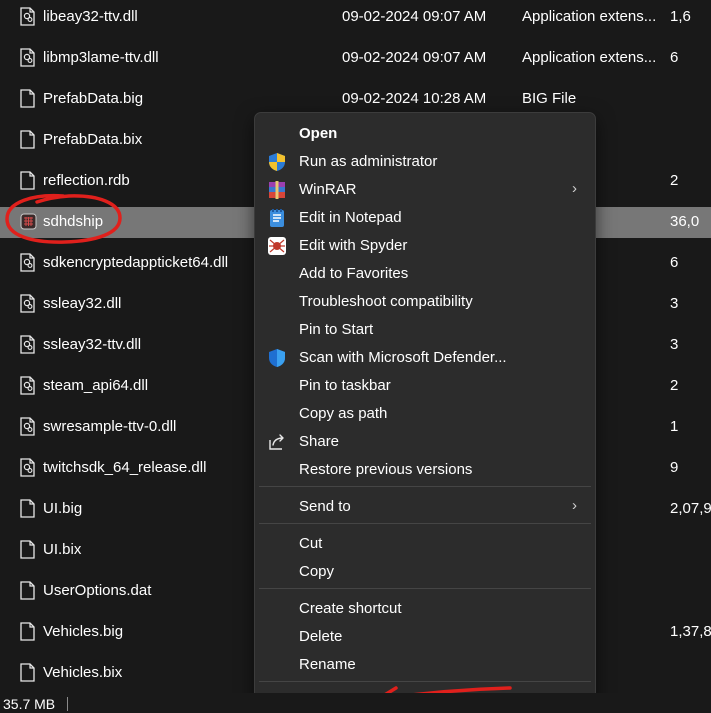 The height and width of the screenshot is (713, 711). Describe the element at coordinates (690, 631) in the screenshot. I see `file-size: 1,37,8` at that location.